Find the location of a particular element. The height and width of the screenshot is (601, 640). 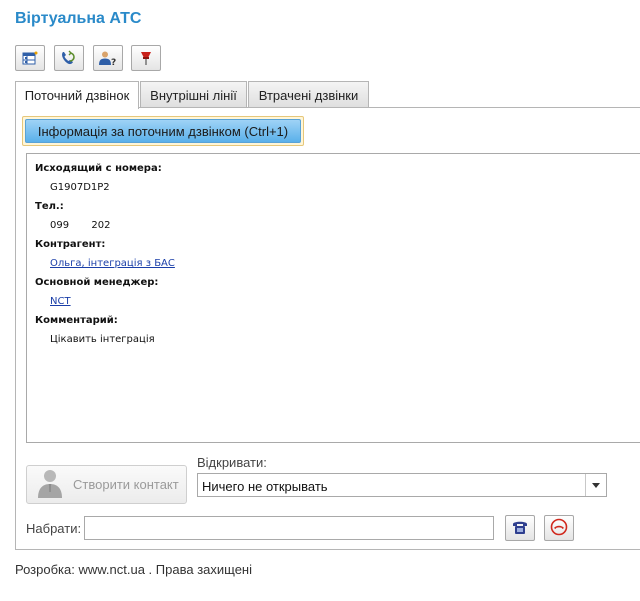

user-silhouette-icon is located at coordinates (50, 484).